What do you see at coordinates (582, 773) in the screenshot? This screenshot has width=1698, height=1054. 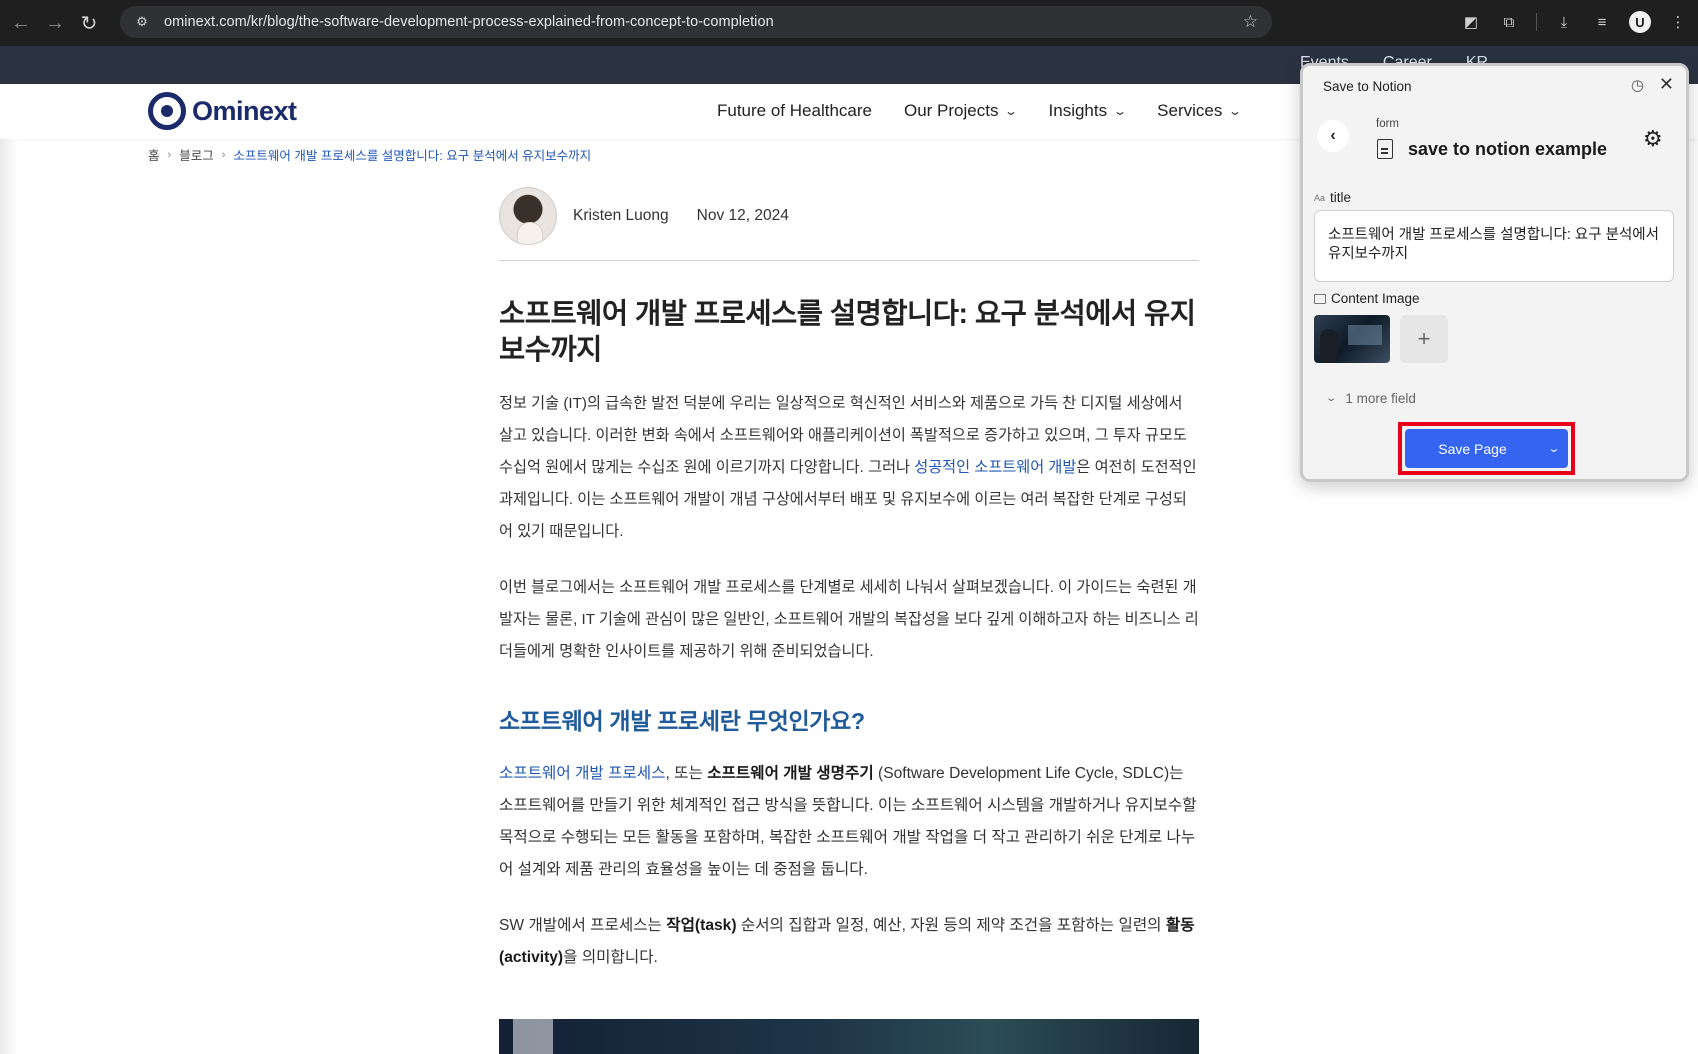 I see `link-software-development-process: 소프트웨어 개발 프로세스` at bounding box center [582, 773].